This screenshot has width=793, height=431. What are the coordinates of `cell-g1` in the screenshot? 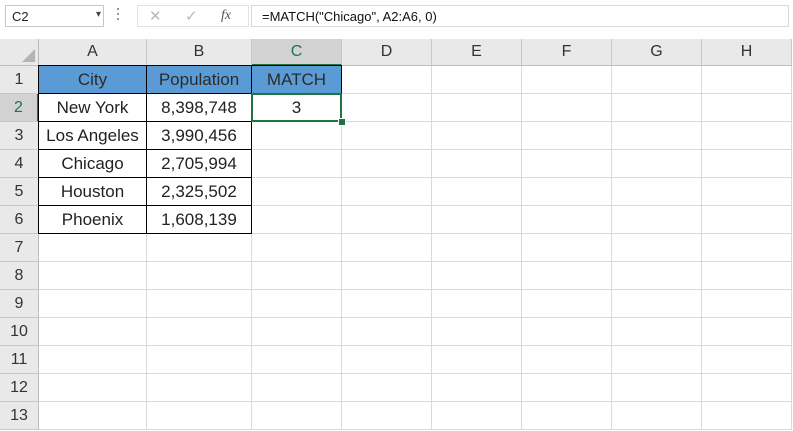 It's located at (657, 80).